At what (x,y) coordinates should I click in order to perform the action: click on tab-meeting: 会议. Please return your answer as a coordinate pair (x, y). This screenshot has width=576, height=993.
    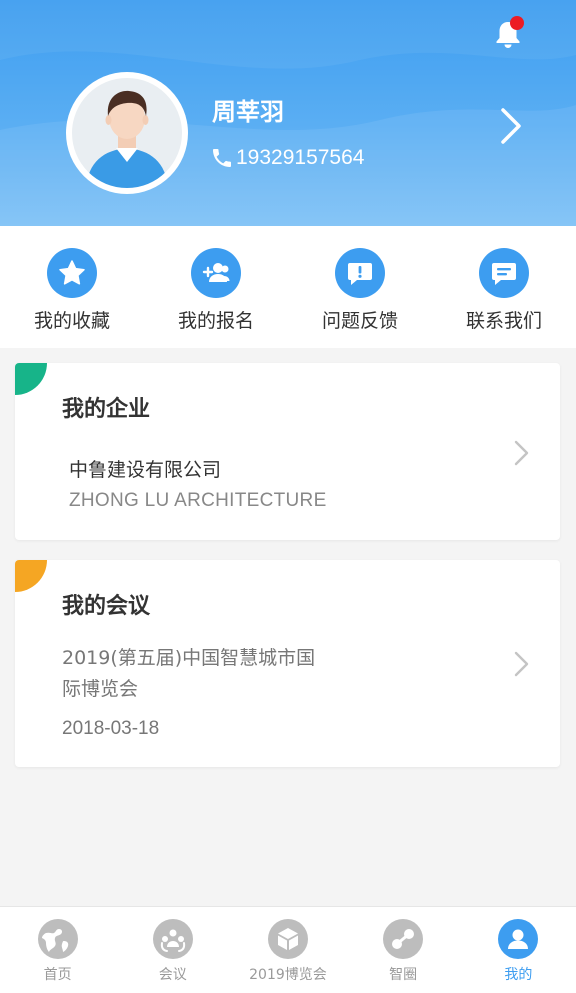
    Looking at the image, I should click on (172, 950).